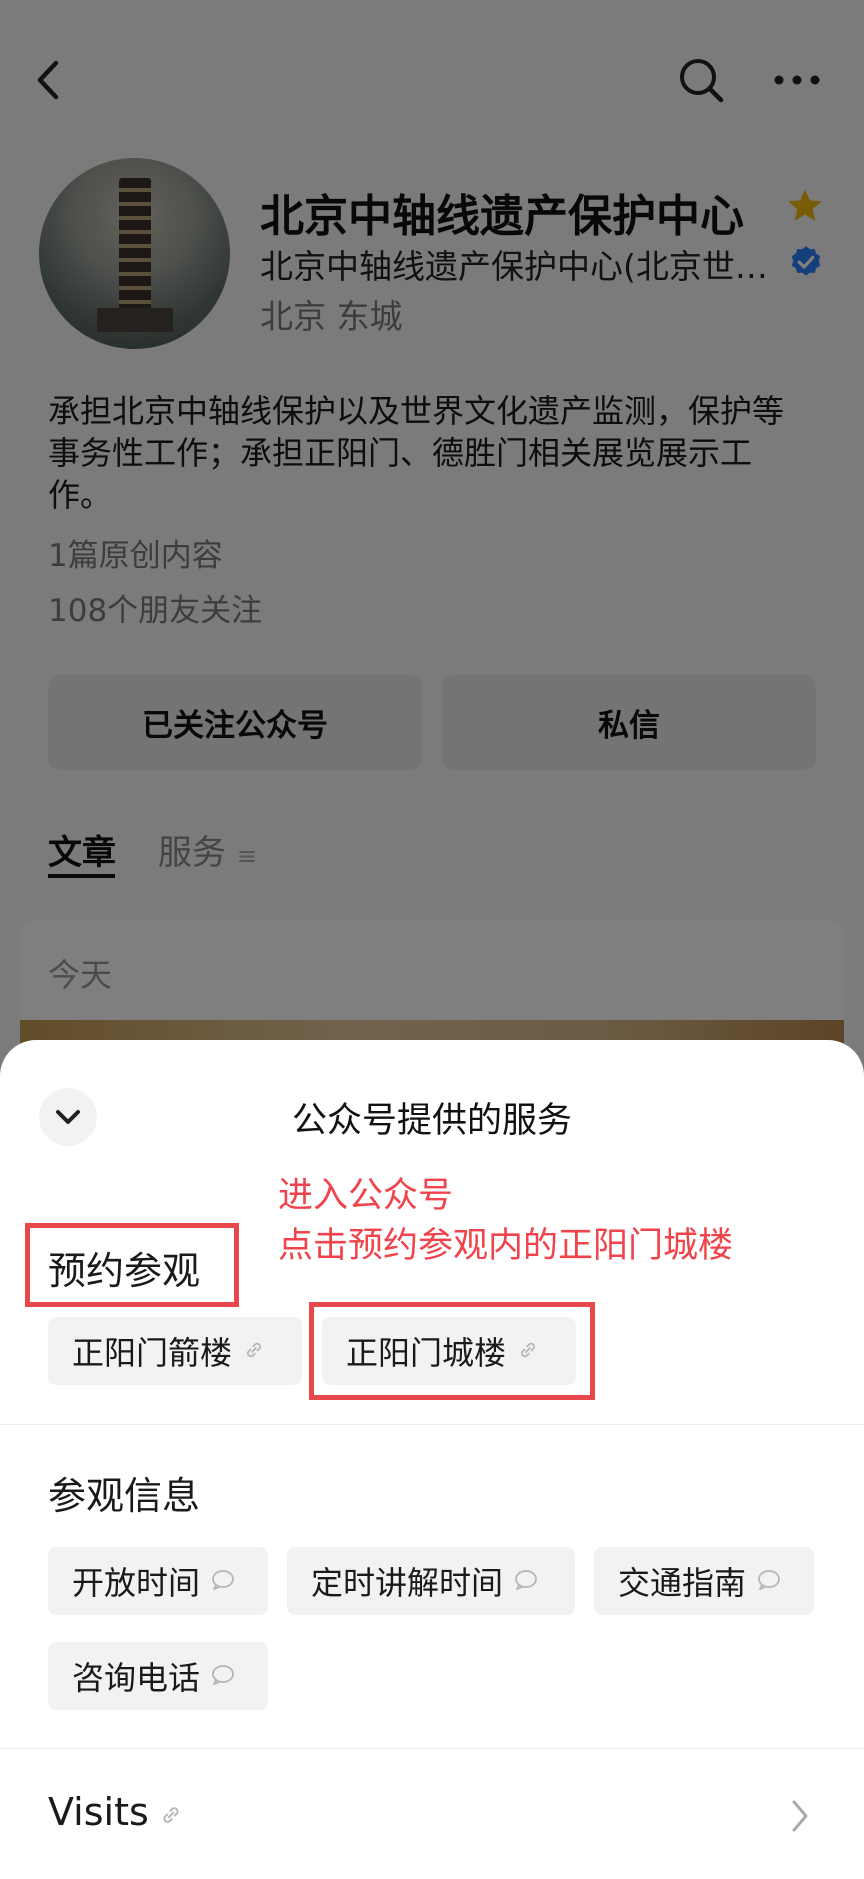 This screenshot has height=1879, width=864. What do you see at coordinates (98, 1812) in the screenshot?
I see `visits-label: Visits` at bounding box center [98, 1812].